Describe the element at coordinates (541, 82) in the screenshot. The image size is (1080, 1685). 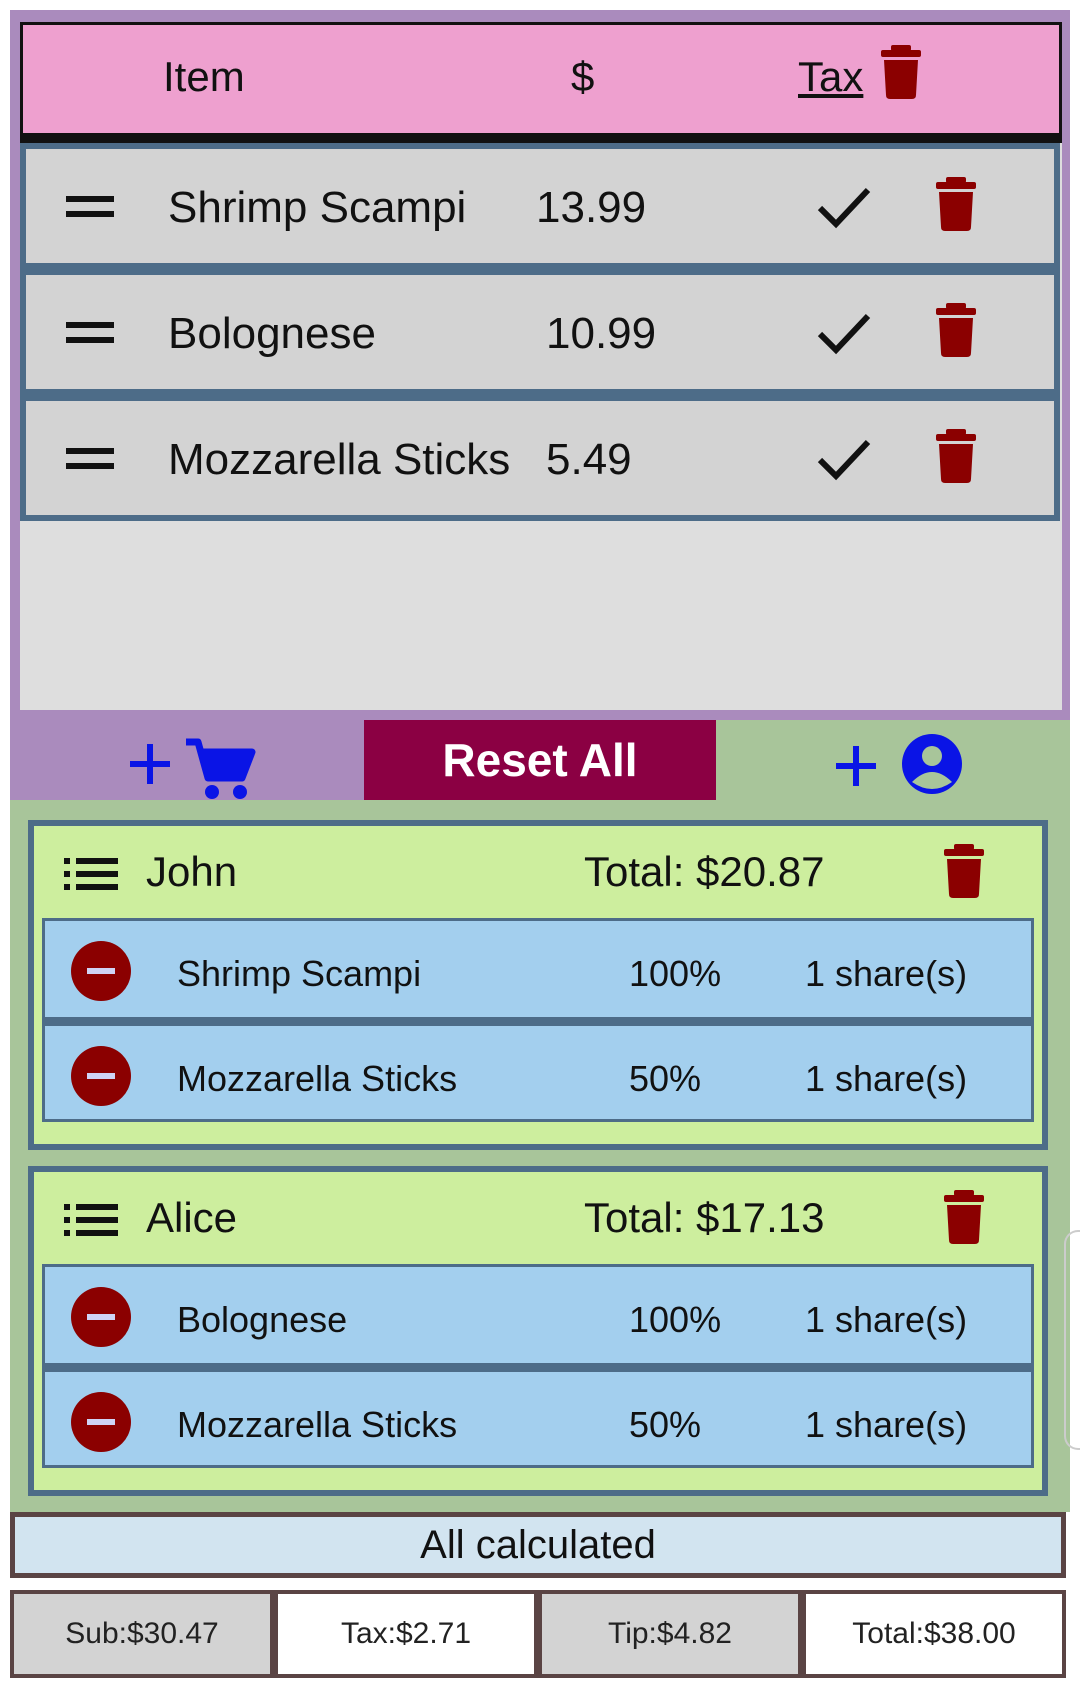
I see `items-header: Item $ Tax` at that location.